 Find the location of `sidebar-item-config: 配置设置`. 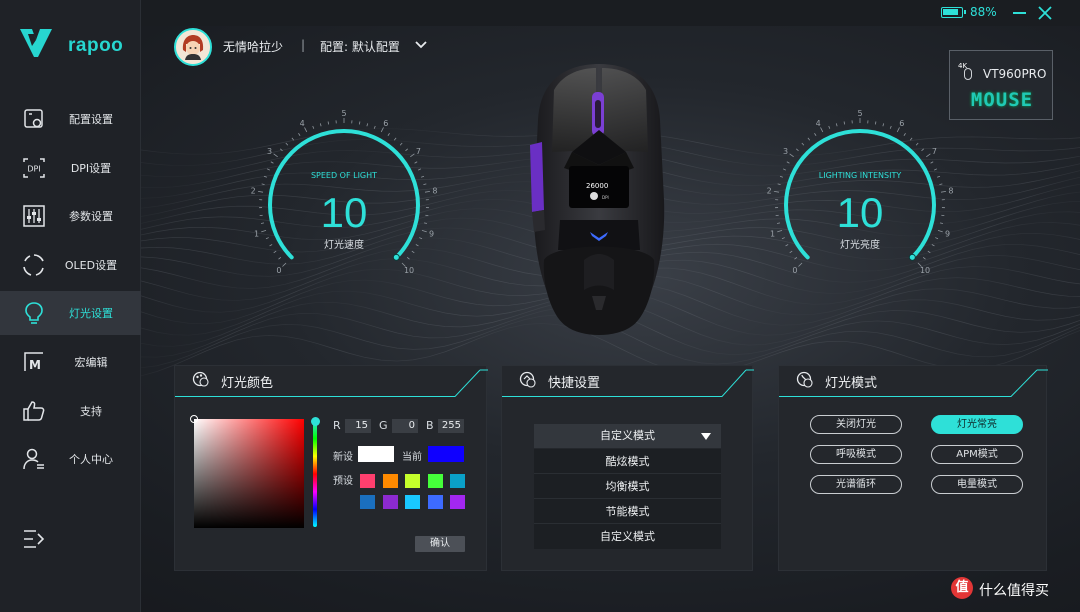

sidebar-item-config: 配置设置 is located at coordinates (70, 119).